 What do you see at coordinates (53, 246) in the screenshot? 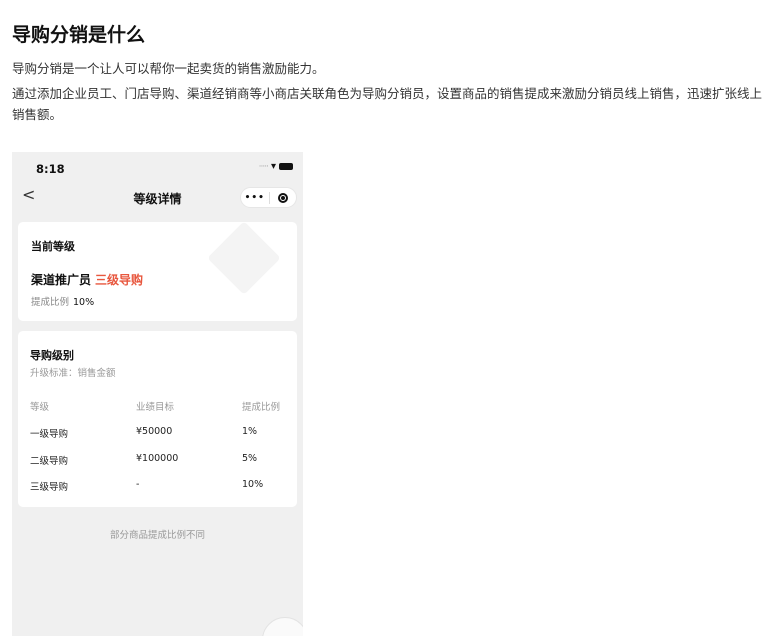
I see `current-level-heading: 当前等级` at bounding box center [53, 246].